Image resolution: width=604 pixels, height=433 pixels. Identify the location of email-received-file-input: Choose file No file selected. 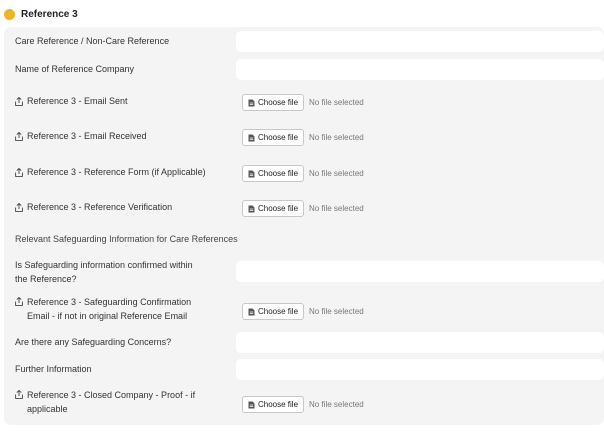
(303, 137).